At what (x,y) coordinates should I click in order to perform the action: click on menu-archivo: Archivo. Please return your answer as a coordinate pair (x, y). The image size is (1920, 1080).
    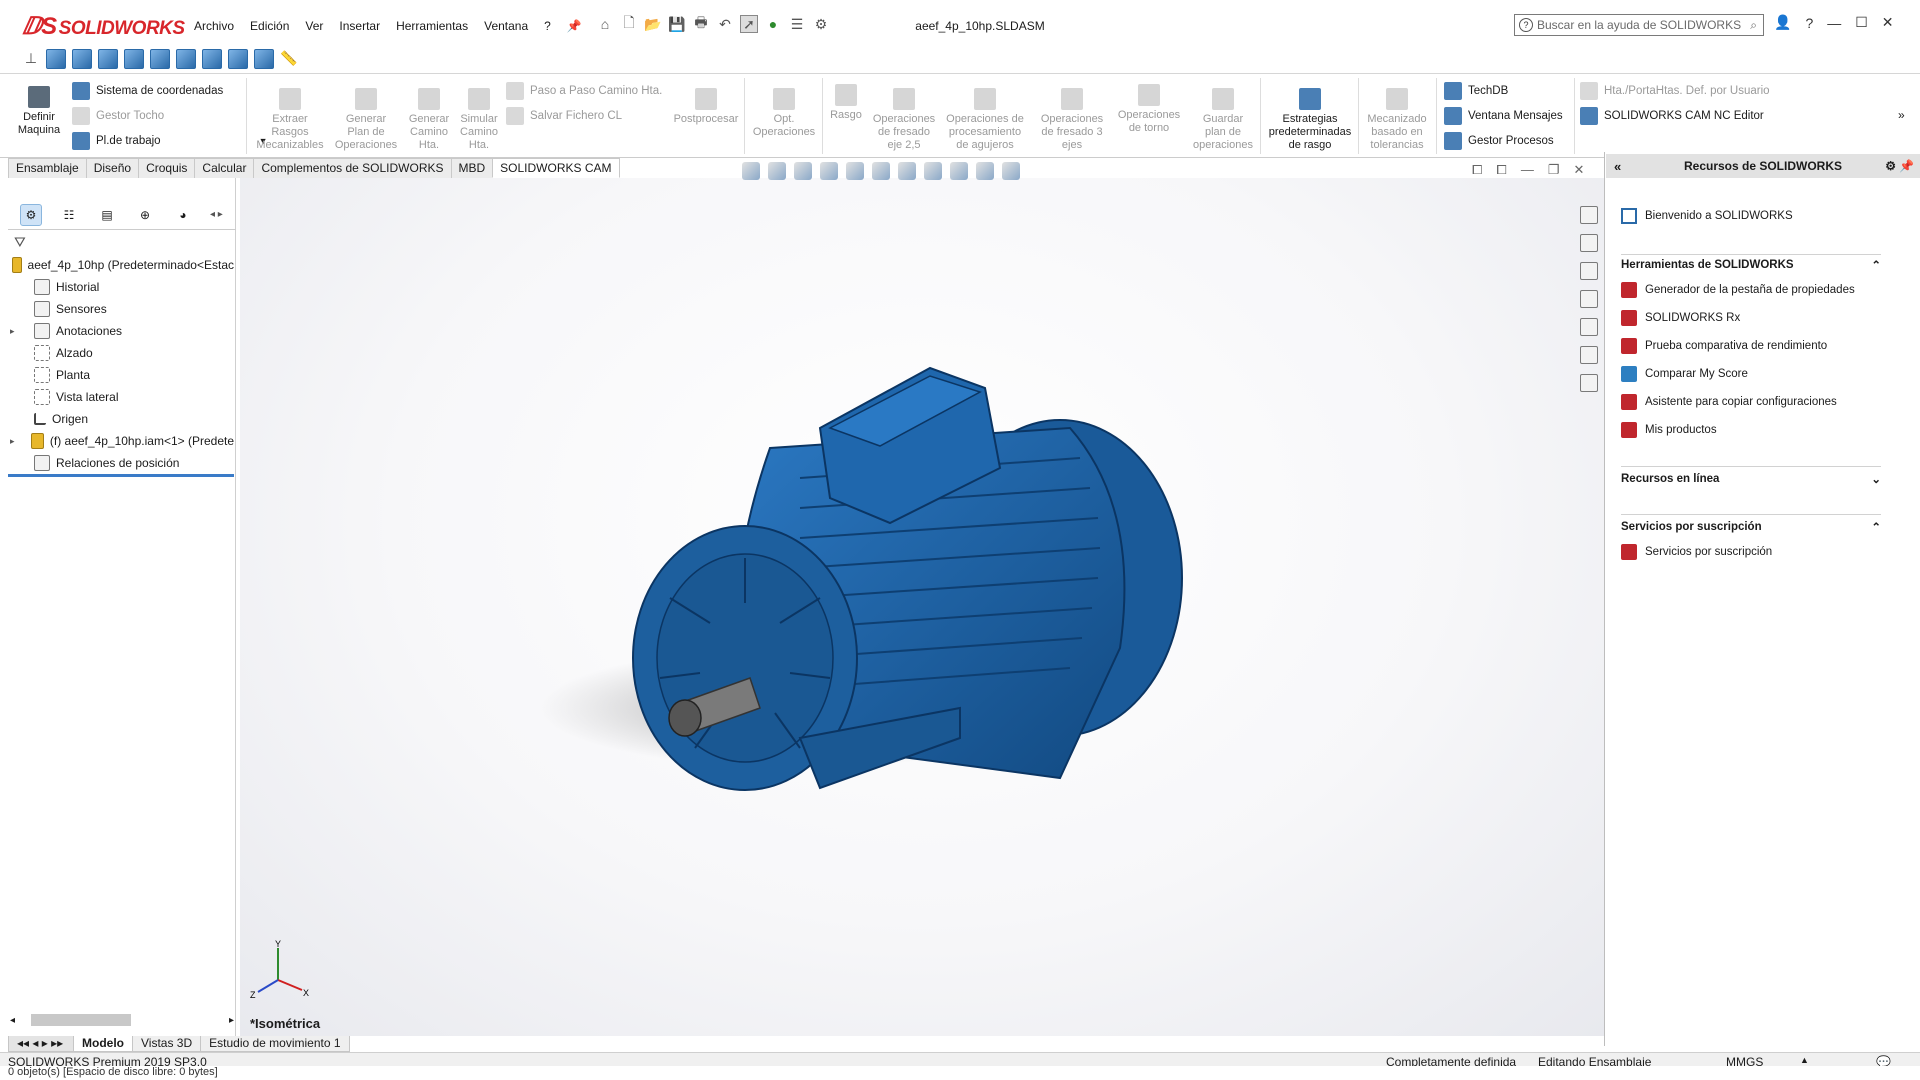
    Looking at the image, I should click on (214, 26).